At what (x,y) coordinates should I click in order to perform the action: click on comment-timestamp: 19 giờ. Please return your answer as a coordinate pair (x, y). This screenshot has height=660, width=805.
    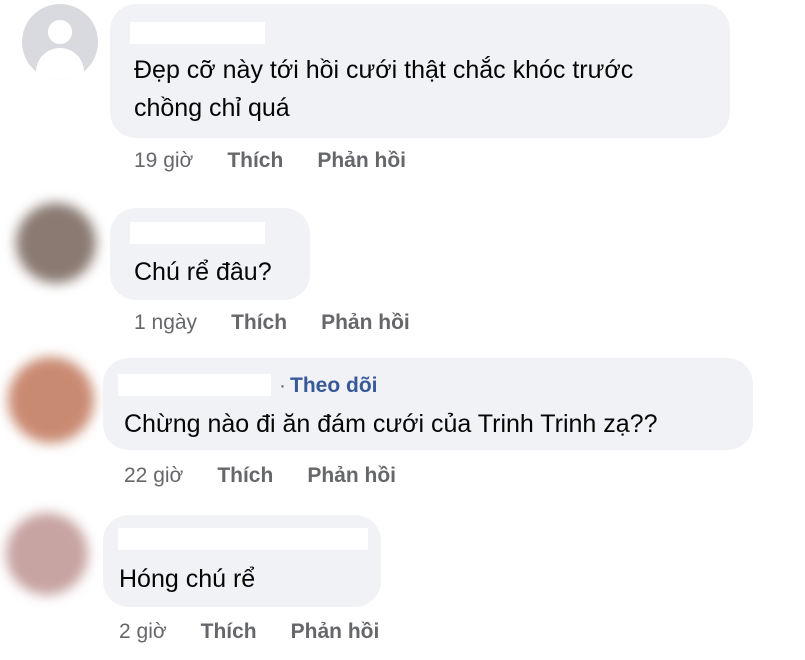
    Looking at the image, I should click on (163, 161).